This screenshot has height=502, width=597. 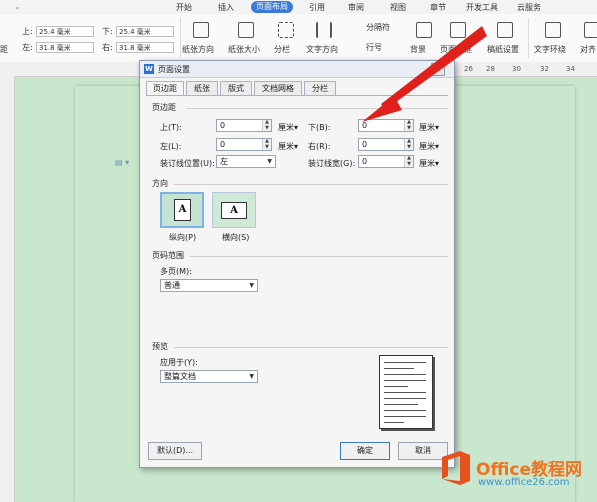 I want to click on tab-paper: 纸张, so click(x=202, y=88).